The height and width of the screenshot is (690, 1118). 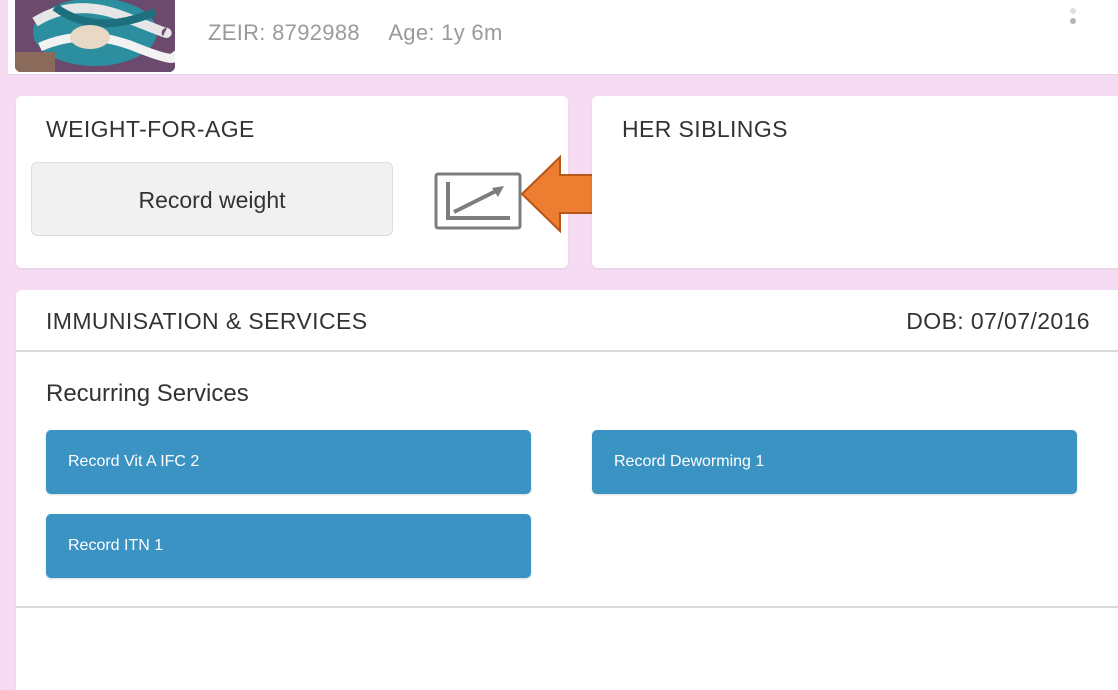 I want to click on child-profile-header: ZEIR: 8792988 Age: 1y 6m, so click(x=563, y=37).